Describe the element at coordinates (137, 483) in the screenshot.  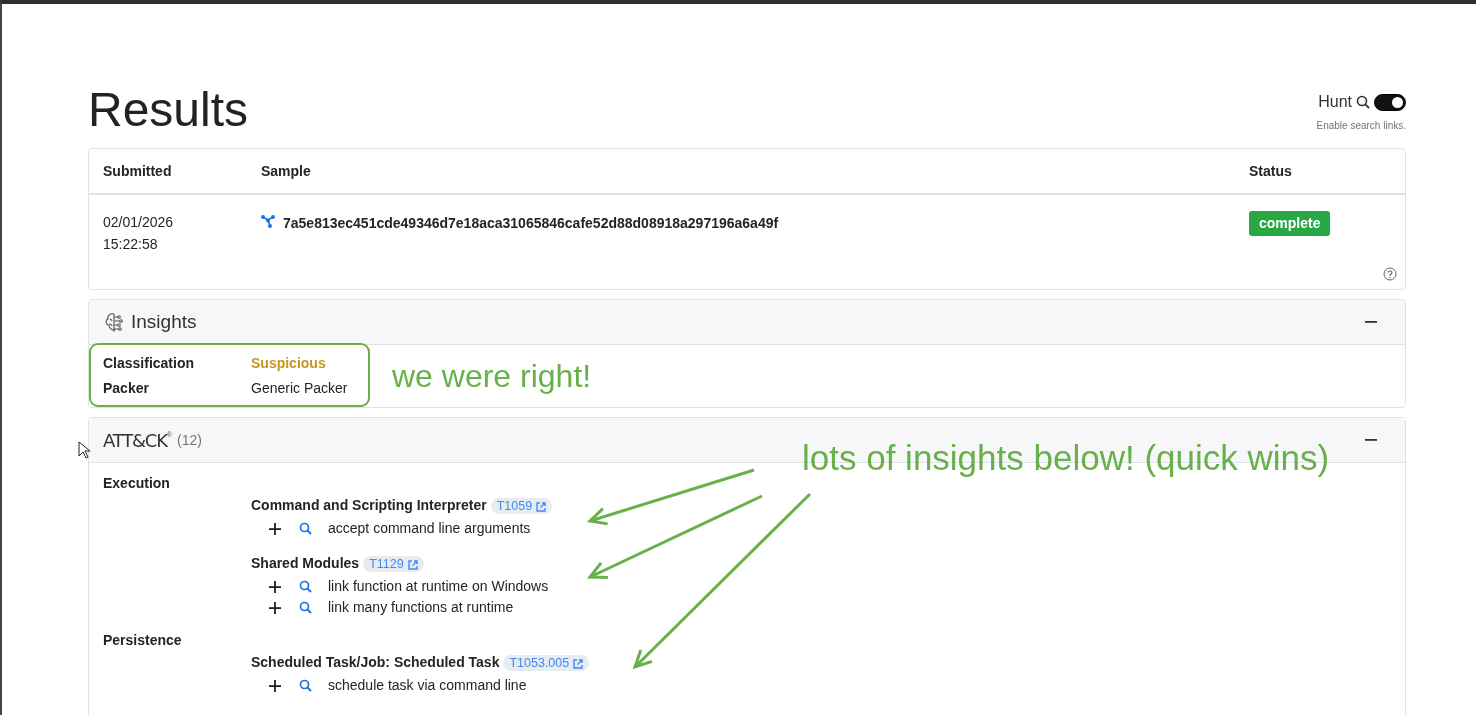
I see `tactic-label: Execution` at that location.